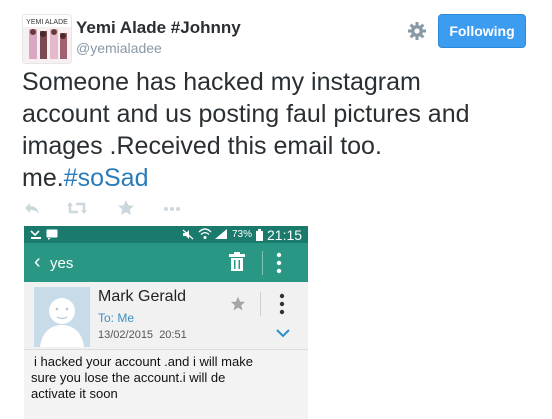 The image size is (552, 419). Describe the element at coordinates (126, 335) in the screenshot. I see `email-date: 13/02/2015` at that location.